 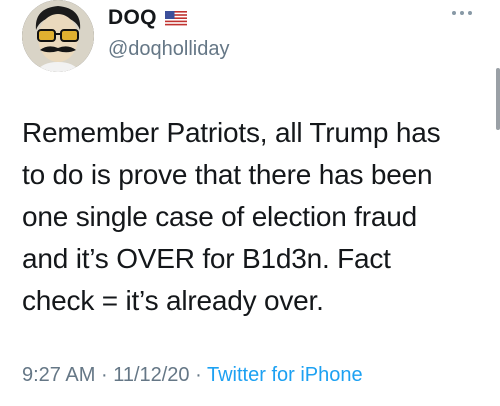 I want to click on tweet-text-line: one single case of election fraud, so click(x=219, y=216).